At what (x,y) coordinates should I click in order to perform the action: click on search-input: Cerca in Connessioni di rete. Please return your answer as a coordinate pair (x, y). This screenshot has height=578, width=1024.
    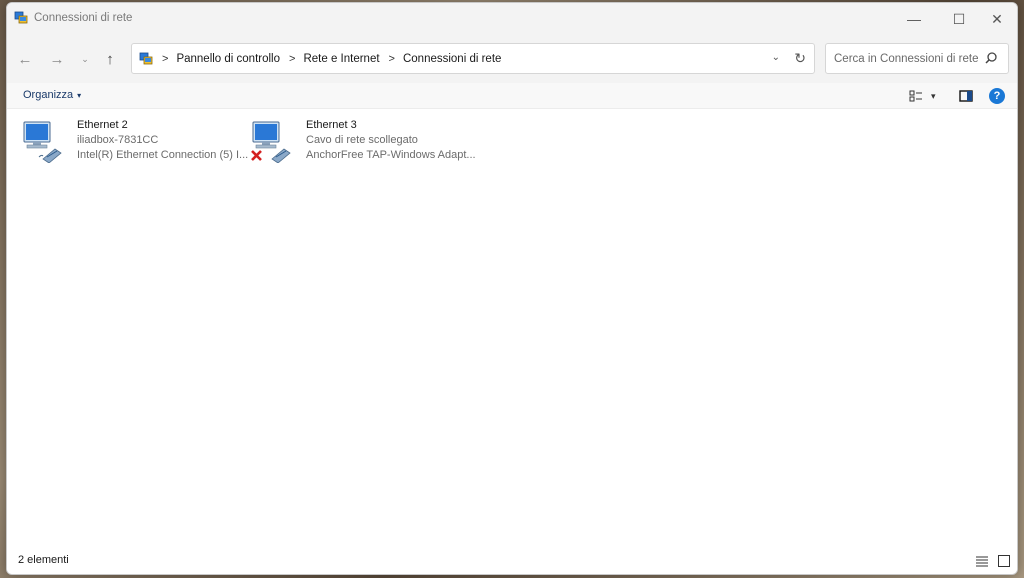
    Looking at the image, I should click on (917, 58).